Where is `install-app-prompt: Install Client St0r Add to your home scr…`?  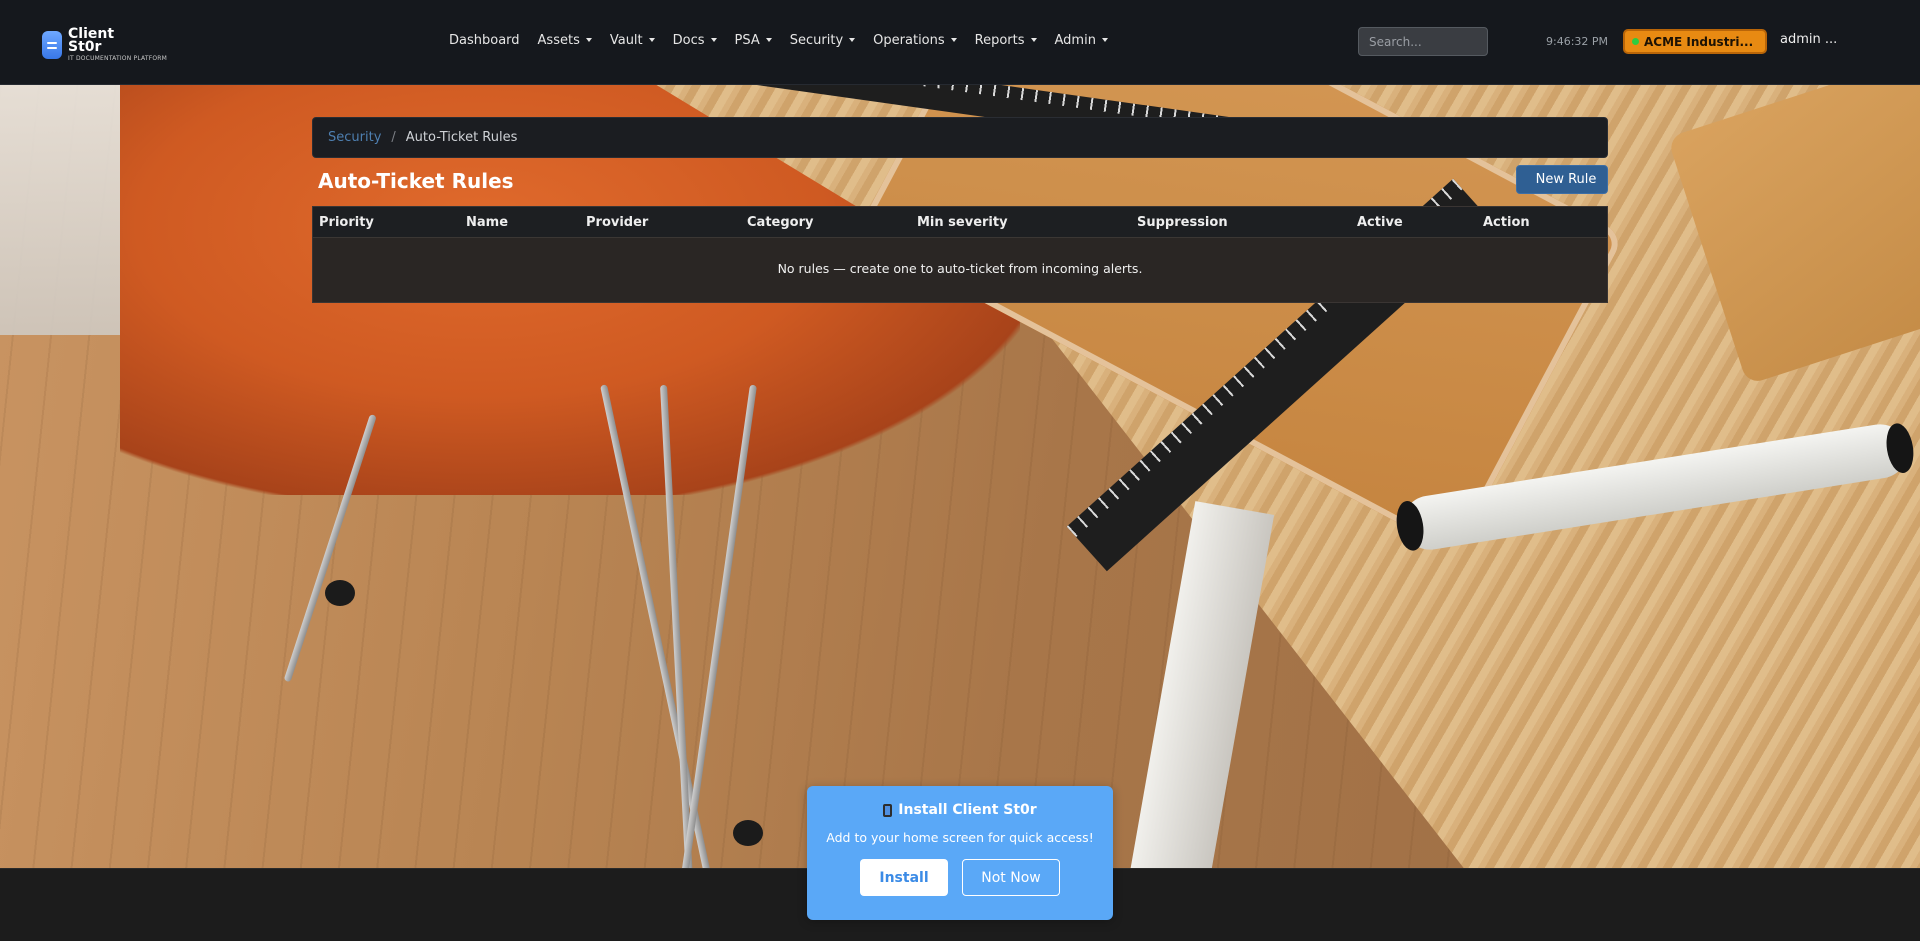
install-app-prompt: Install Client St0r Add to your home scr… is located at coordinates (960, 853).